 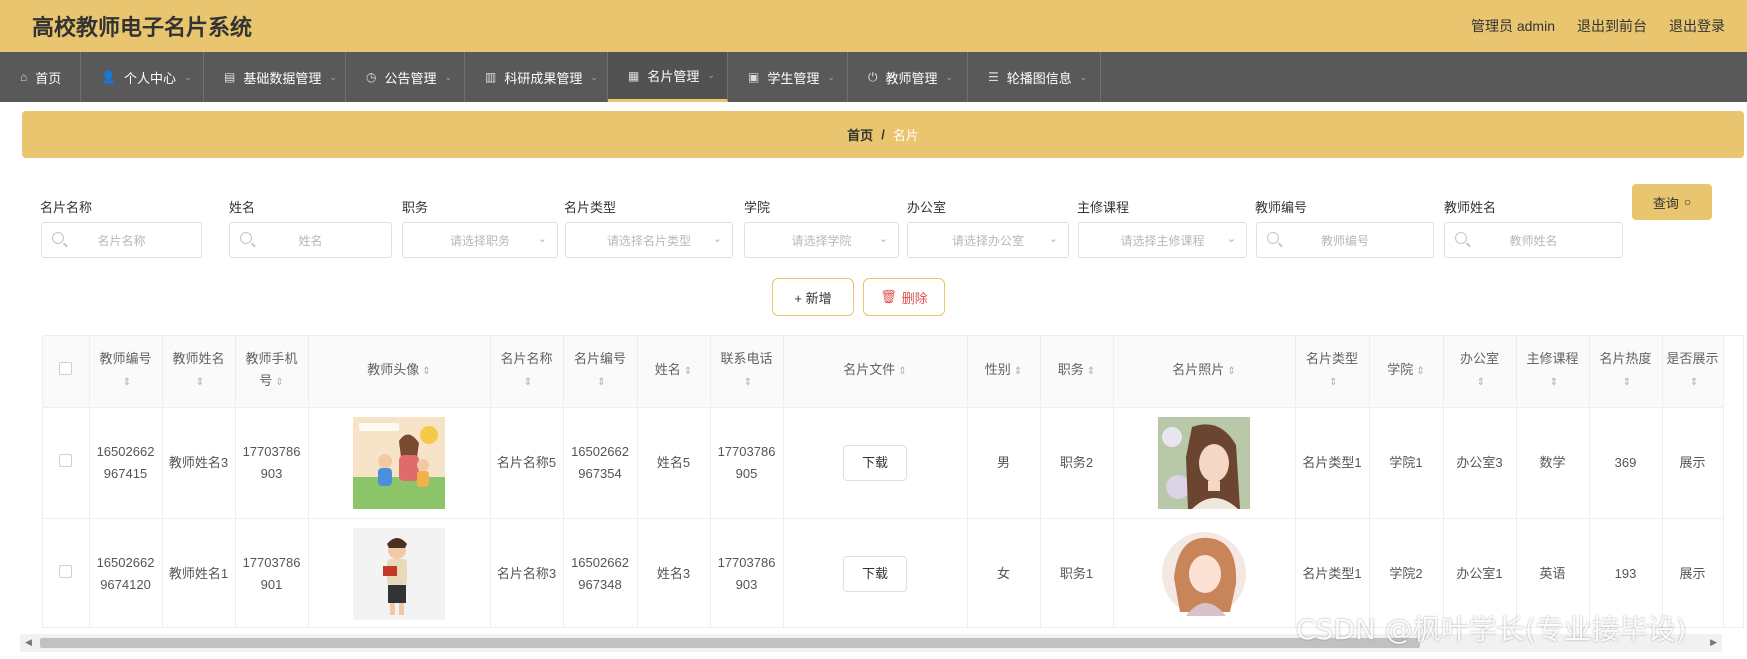 I want to click on col-college: 学院 ⇕, so click(x=1406, y=372).